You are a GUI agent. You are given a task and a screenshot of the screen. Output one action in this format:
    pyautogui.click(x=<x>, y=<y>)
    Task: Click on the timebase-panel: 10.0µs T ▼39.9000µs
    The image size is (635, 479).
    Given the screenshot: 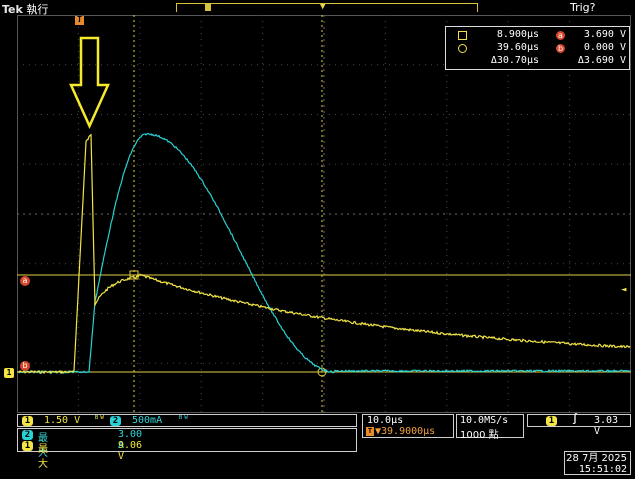 What is the action you would take?
    pyautogui.click(x=408, y=426)
    